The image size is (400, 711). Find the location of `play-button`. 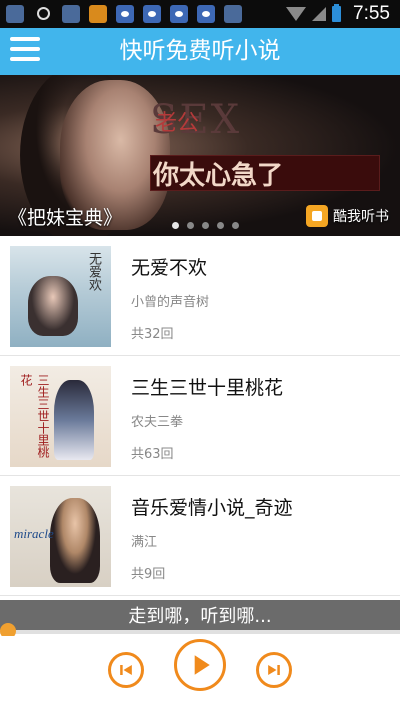

play-button is located at coordinates (200, 665).